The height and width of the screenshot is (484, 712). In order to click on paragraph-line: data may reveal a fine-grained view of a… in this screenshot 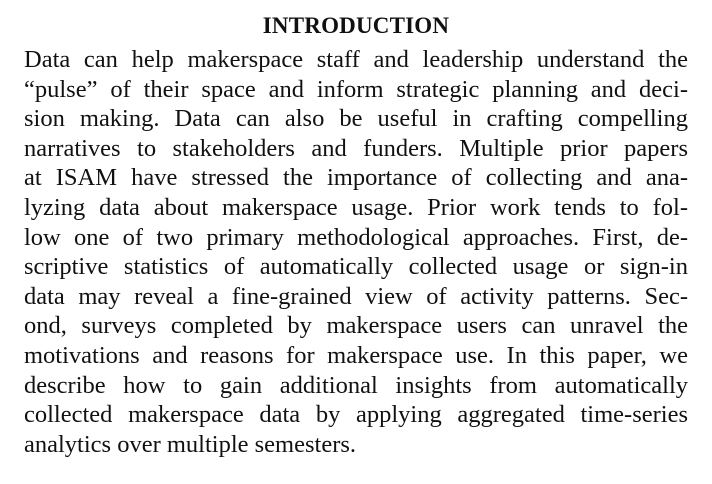, I will do `click(356, 296)`.